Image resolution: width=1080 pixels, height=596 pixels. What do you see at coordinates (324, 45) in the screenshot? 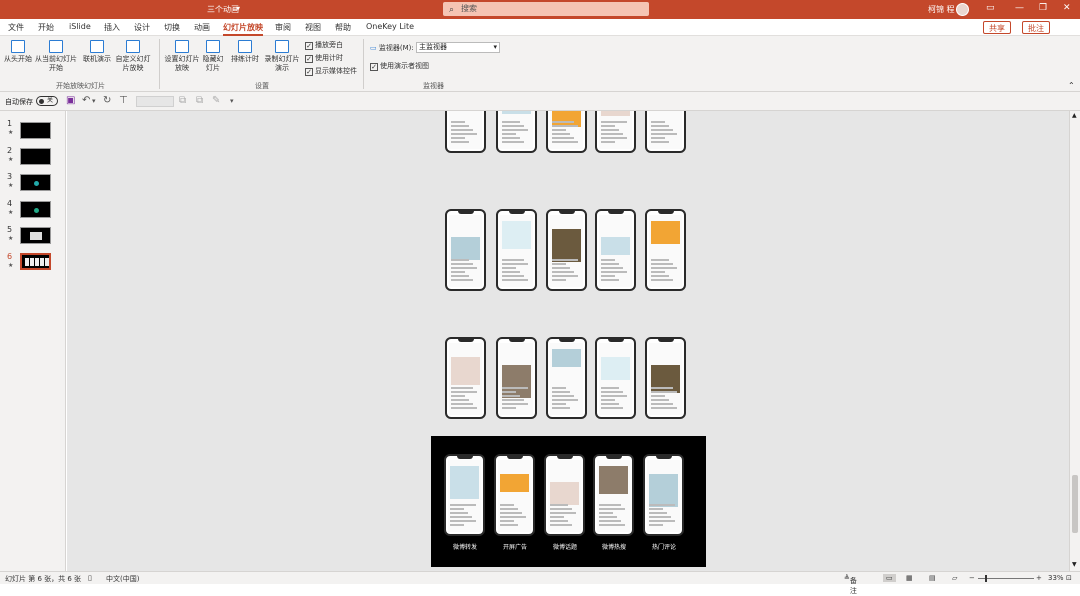
I see `narration-checkbox: ✓ 播放旁白` at bounding box center [324, 45].